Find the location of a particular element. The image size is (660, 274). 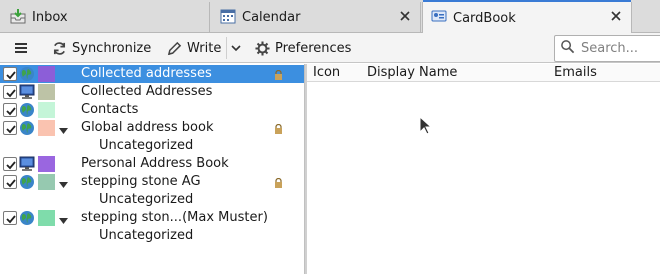

synchronize-label: Synchronize is located at coordinates (112, 48).